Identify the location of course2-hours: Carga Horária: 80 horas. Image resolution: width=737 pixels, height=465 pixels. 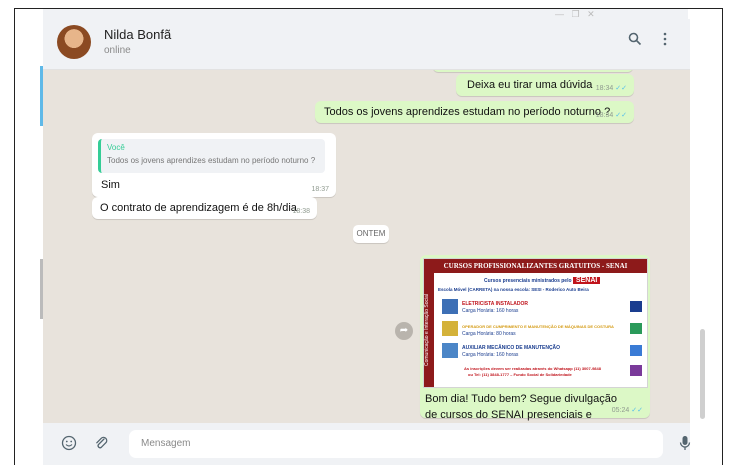
(489, 334).